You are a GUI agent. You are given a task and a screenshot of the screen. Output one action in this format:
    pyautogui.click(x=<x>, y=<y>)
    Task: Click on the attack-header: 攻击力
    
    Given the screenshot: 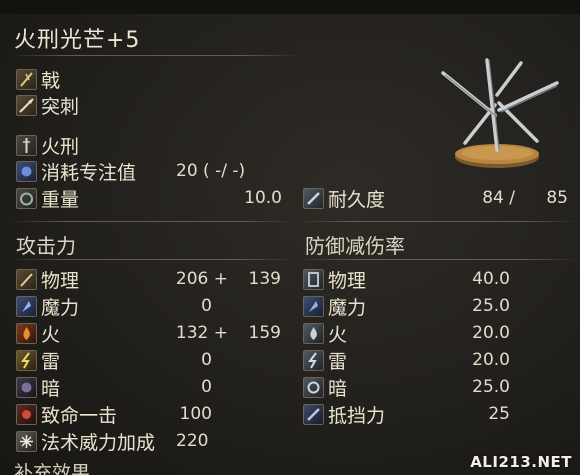 What is the action you would take?
    pyautogui.click(x=46, y=246)
    